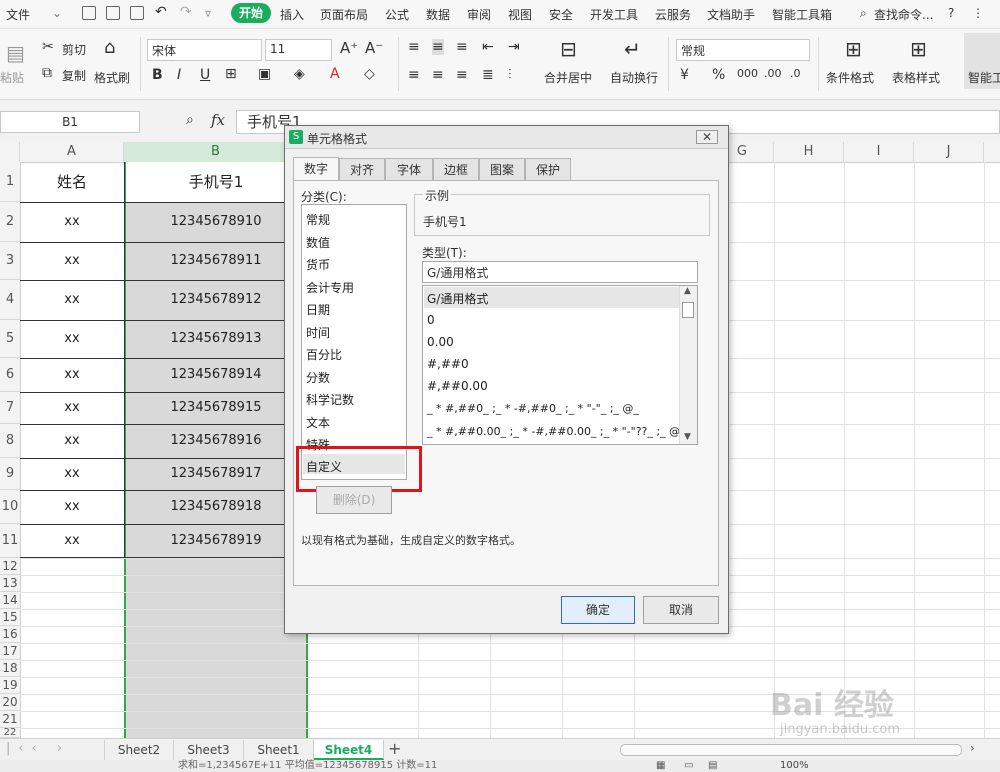 Image resolution: width=1000 pixels, height=772 pixels. What do you see at coordinates (510, 75) in the screenshot?
I see `distribute-icon: ⫶` at bounding box center [510, 75].